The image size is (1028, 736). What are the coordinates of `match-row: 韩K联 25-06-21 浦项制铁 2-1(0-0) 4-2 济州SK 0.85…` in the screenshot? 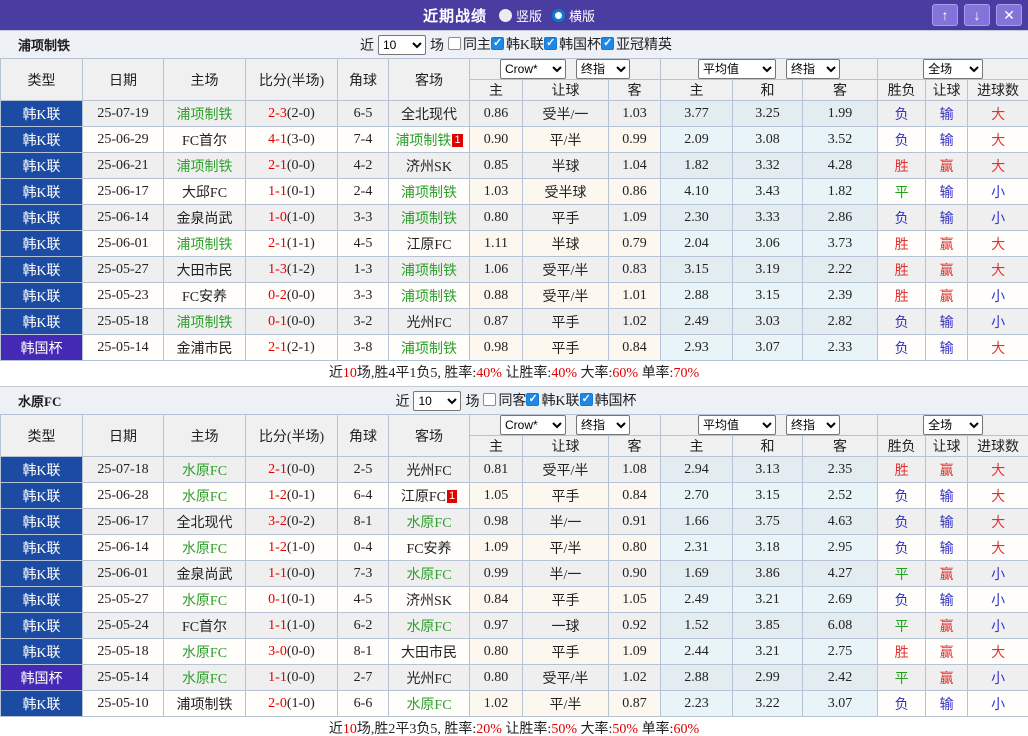 It's located at (514, 165).